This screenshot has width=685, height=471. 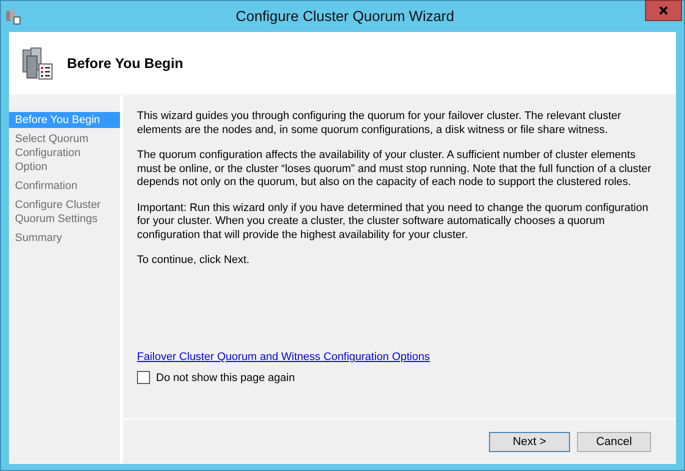 I want to click on step-item: Summary, so click(x=64, y=238).